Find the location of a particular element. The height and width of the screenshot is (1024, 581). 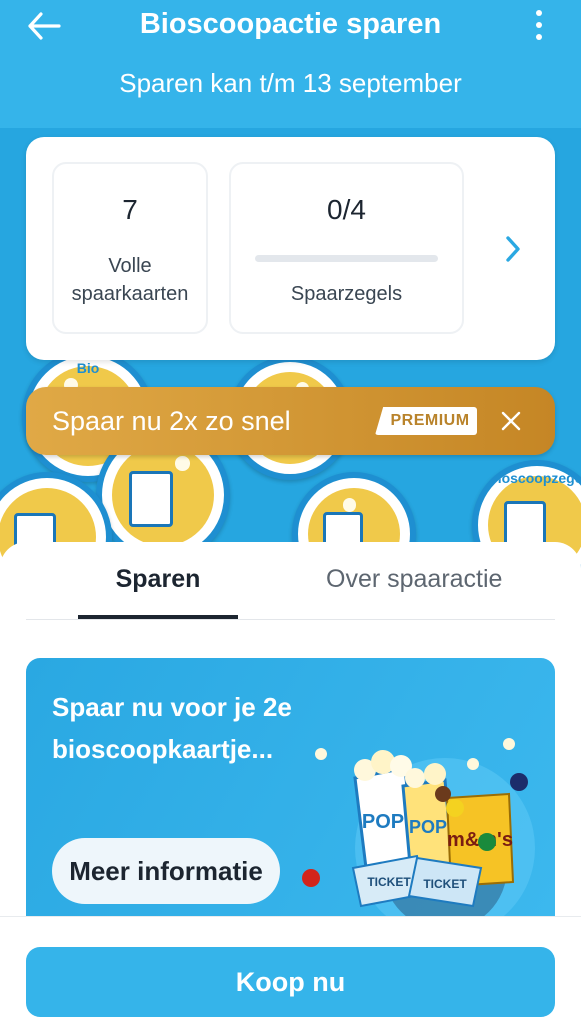

popcorn-candy-illustration: POP POP m&m's TICKET TICKET is located at coordinates (418, 830).